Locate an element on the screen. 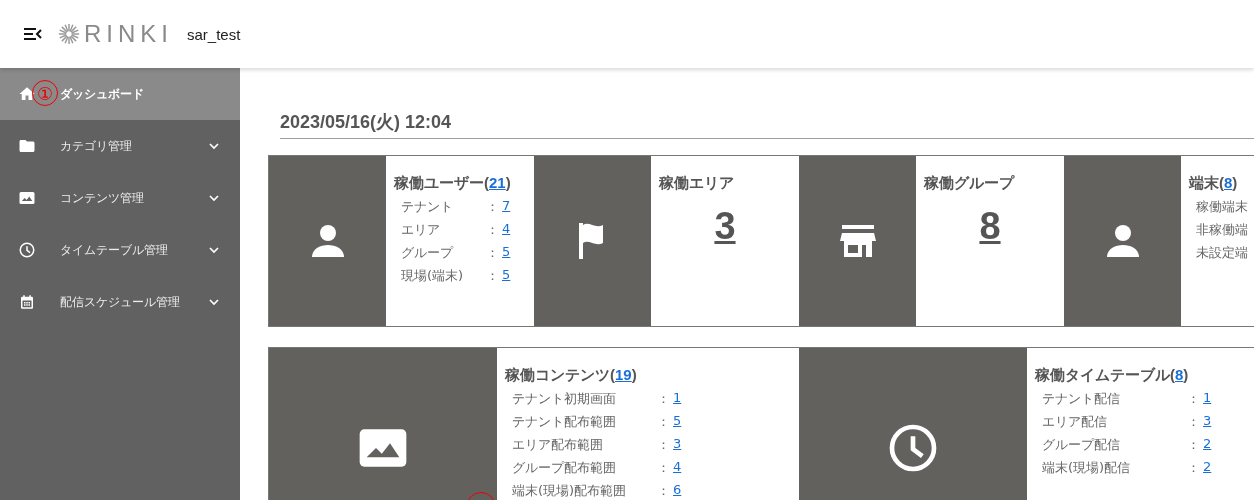  folder-icon is located at coordinates (27, 146).